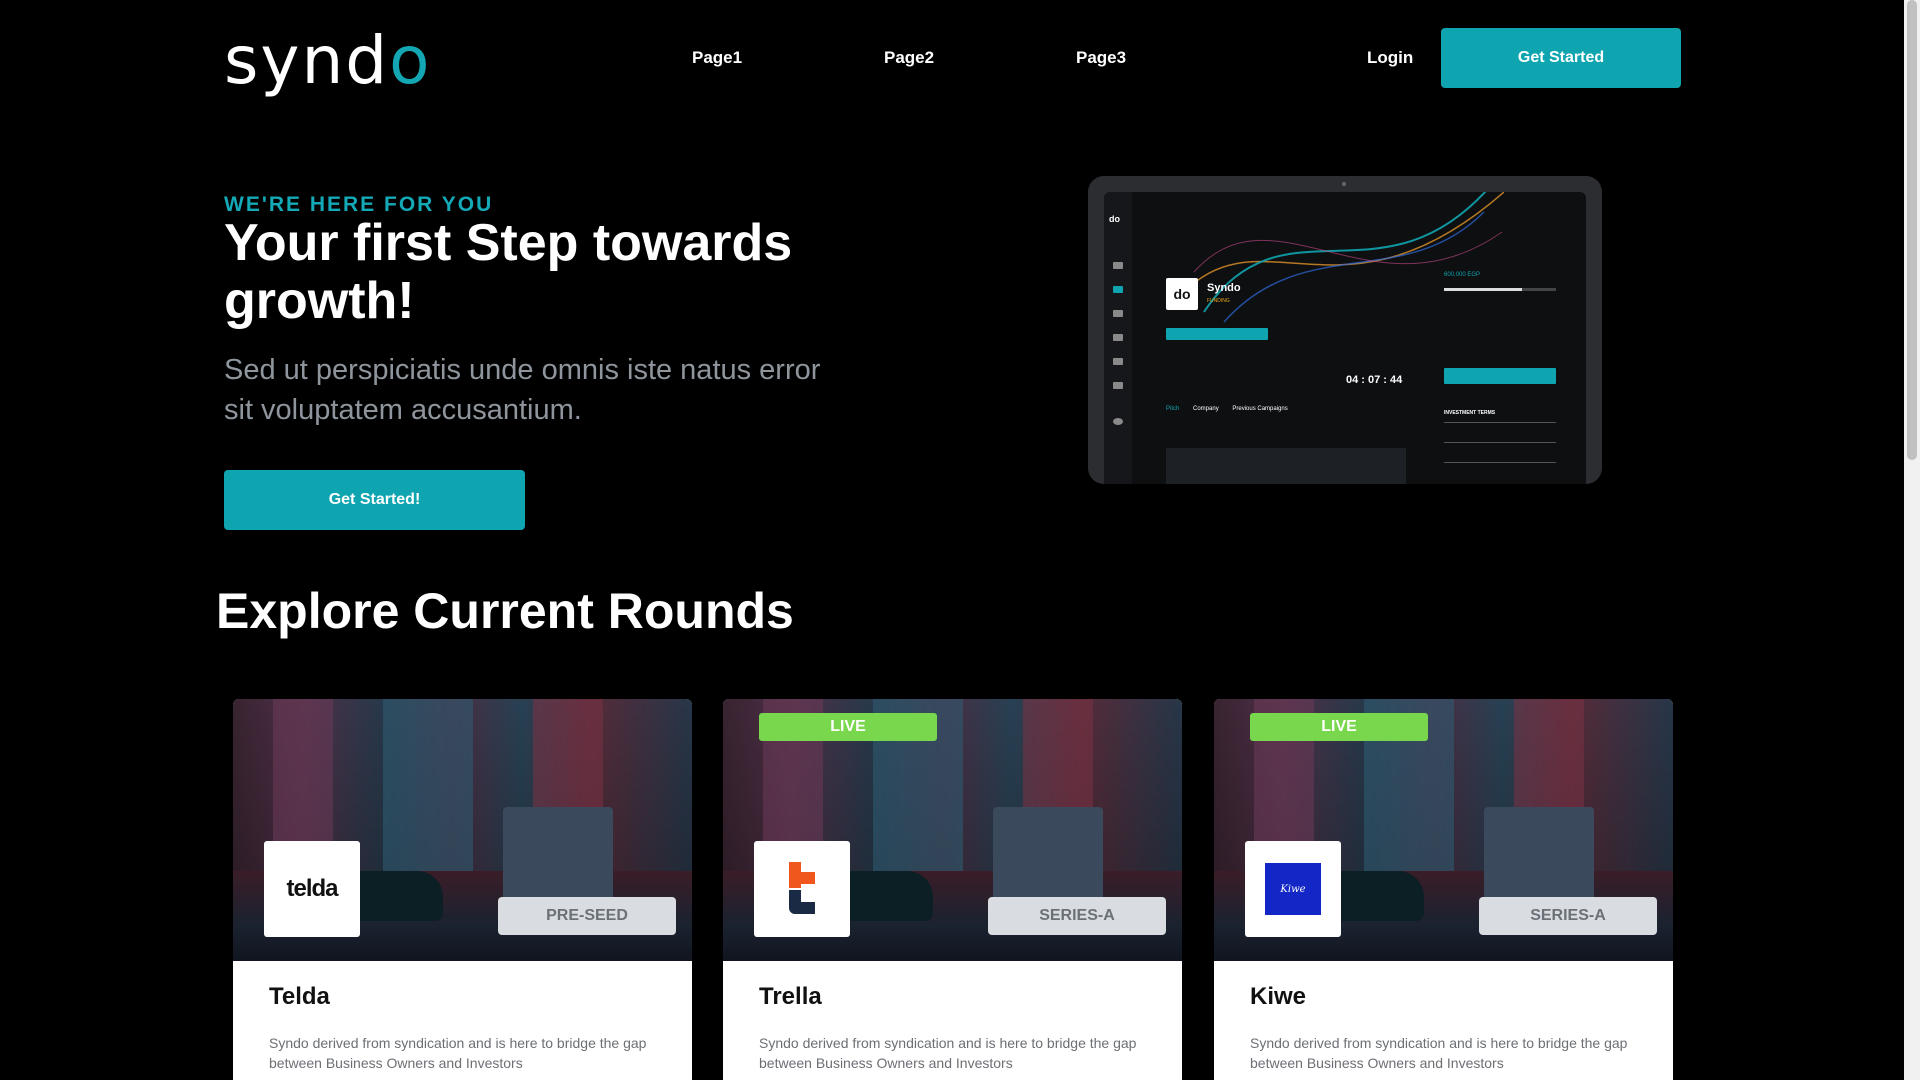 This screenshot has width=1920, height=1080. Describe the element at coordinates (1344, 257) in the screenshot. I see `mockup-swirl-graphic` at that location.